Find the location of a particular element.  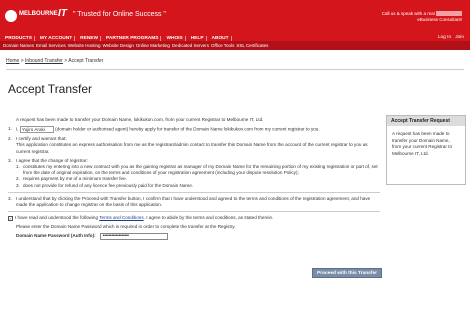

subnav-website-design: Website Design is located at coordinates (117, 45).